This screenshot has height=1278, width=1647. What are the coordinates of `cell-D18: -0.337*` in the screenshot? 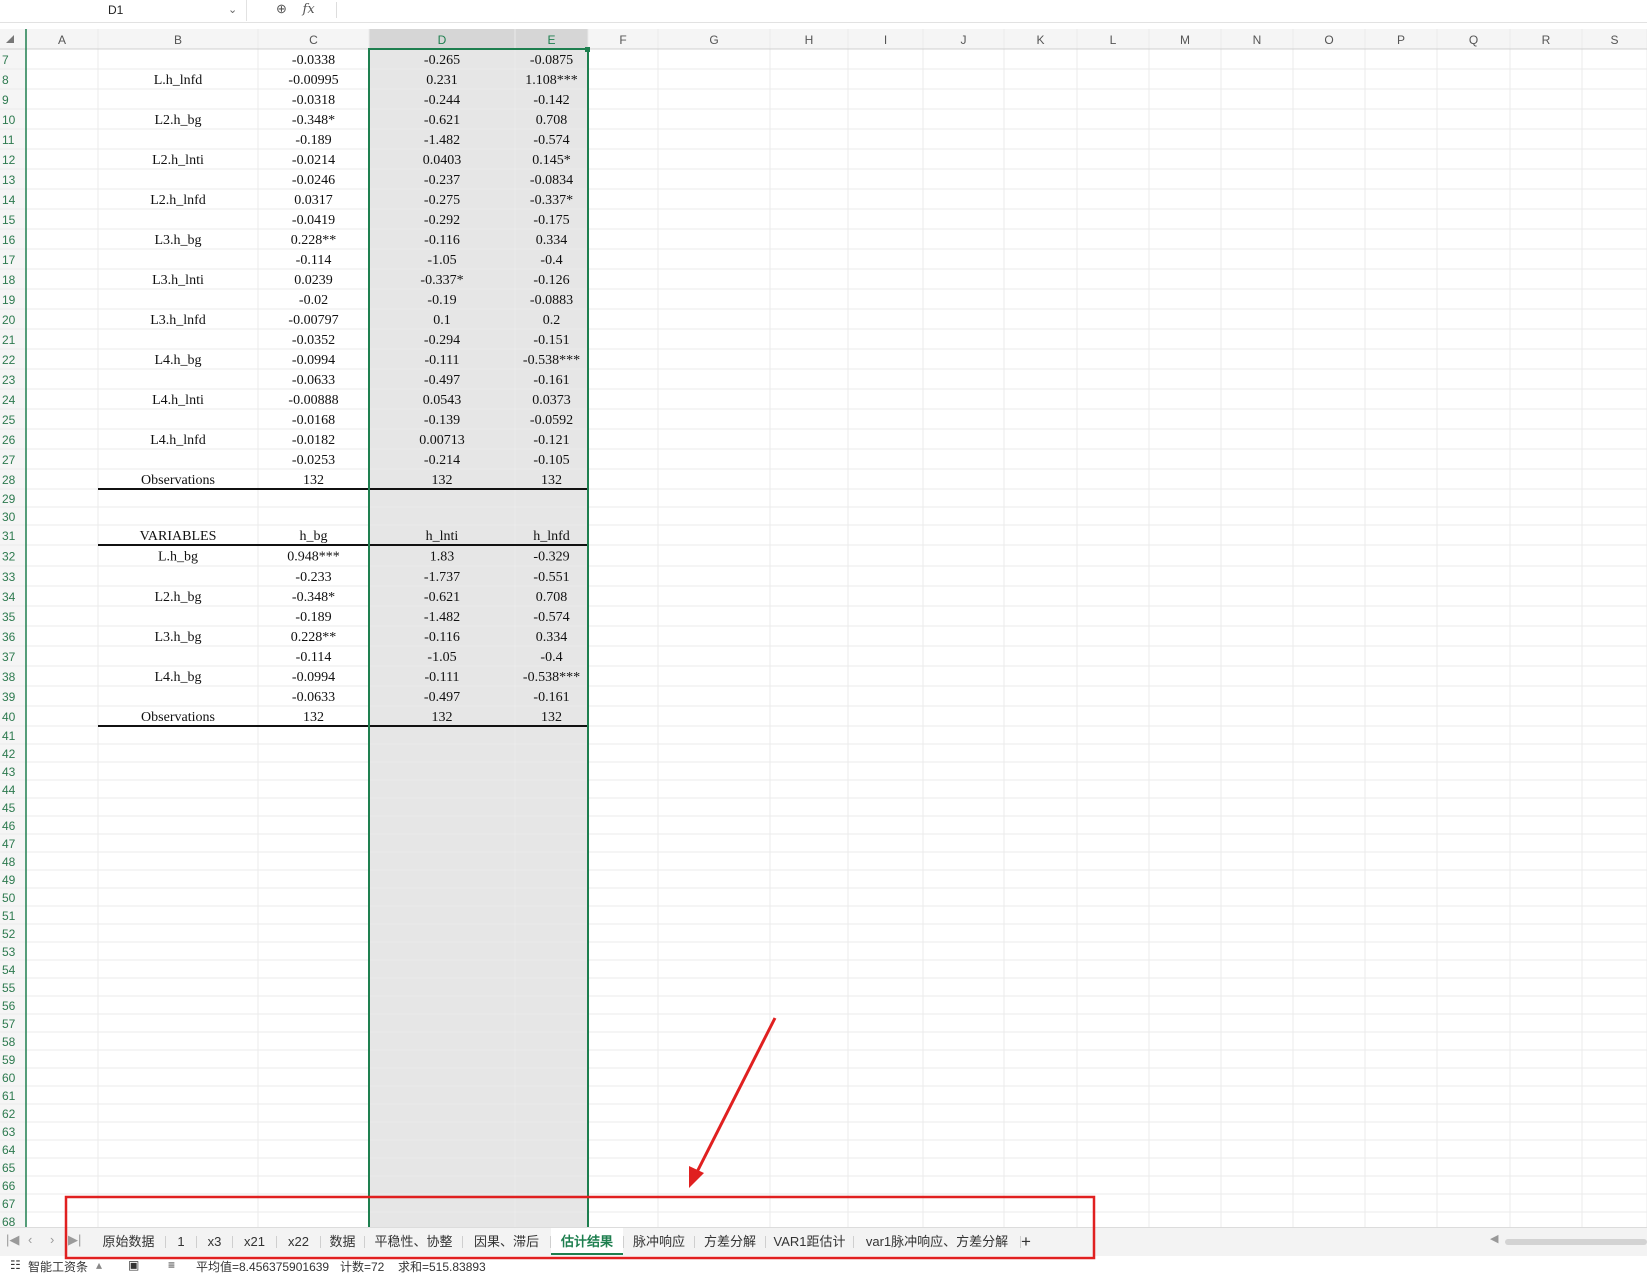 It's located at (441, 280).